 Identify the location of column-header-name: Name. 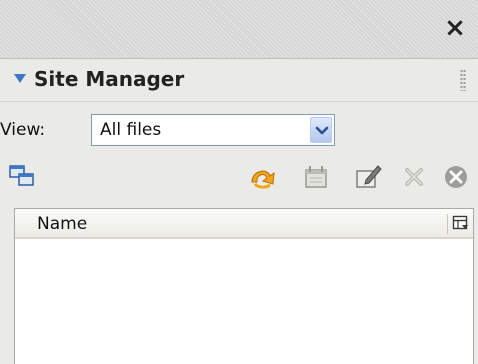
(62, 224).